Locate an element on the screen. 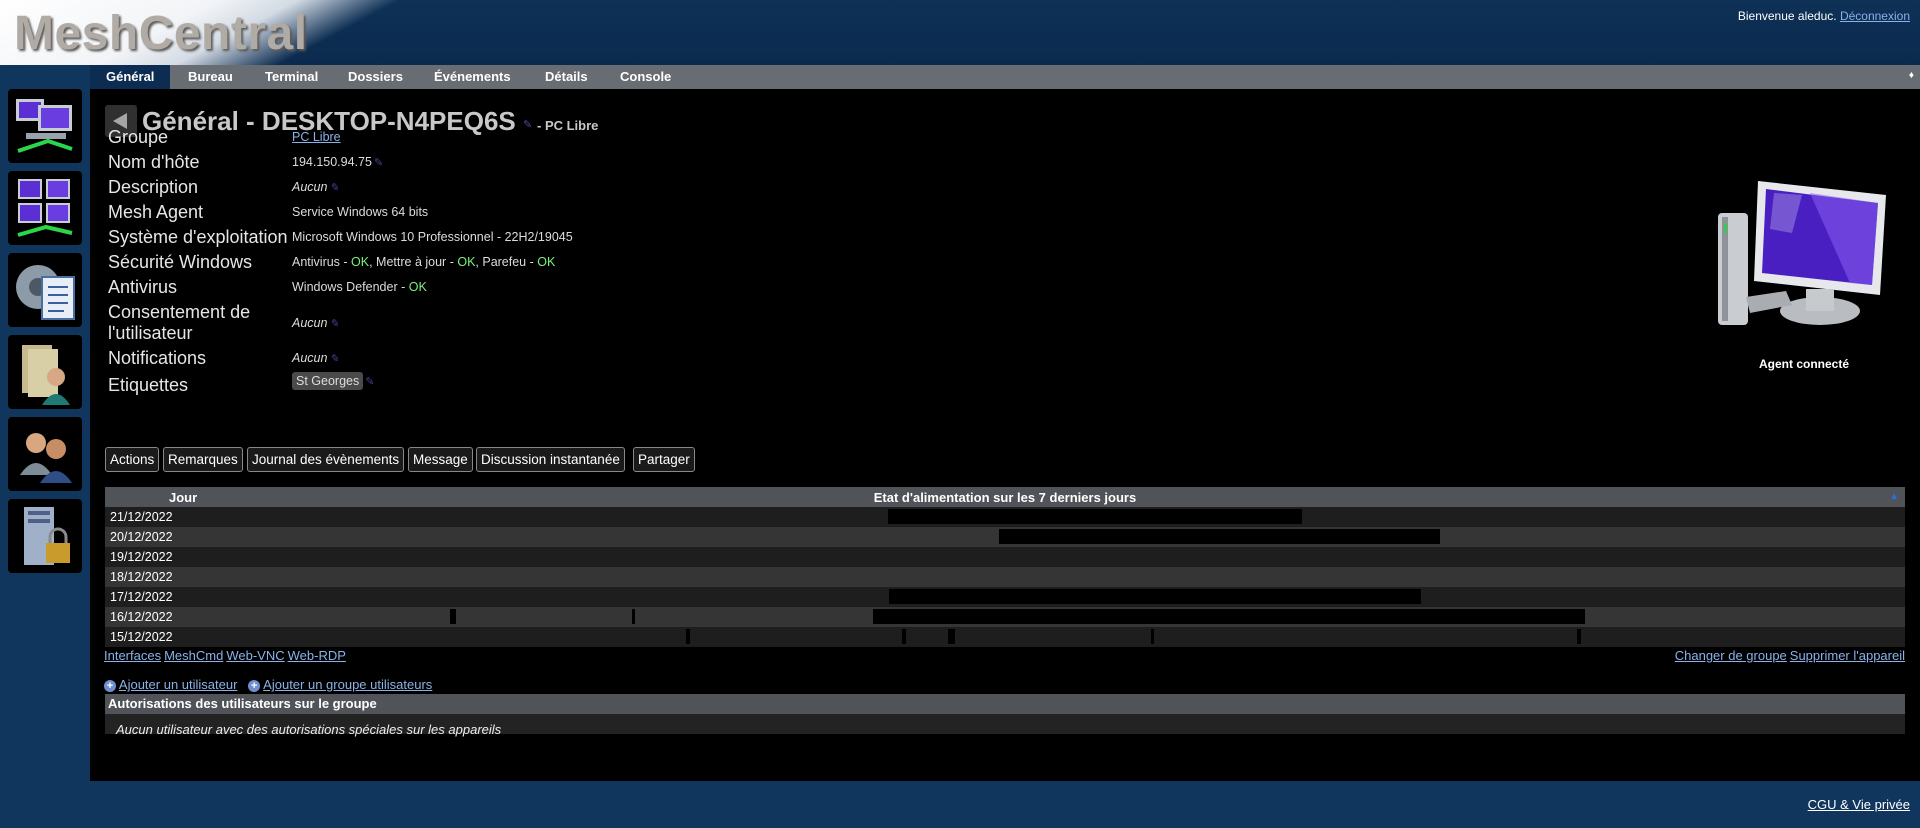 This screenshot has height=828, width=1920. edit-notifications-pencil-icon: ✎ is located at coordinates (333, 359).